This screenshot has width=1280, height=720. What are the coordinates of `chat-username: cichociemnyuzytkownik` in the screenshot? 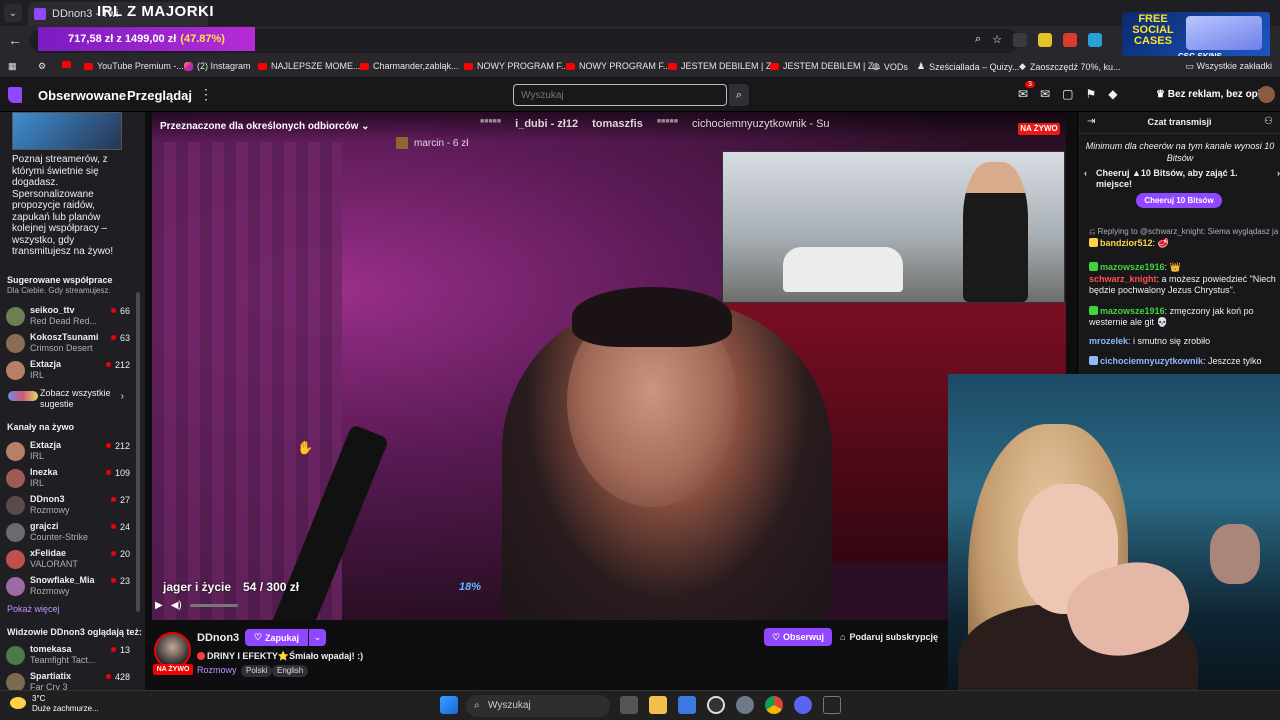 It's located at (1151, 361).